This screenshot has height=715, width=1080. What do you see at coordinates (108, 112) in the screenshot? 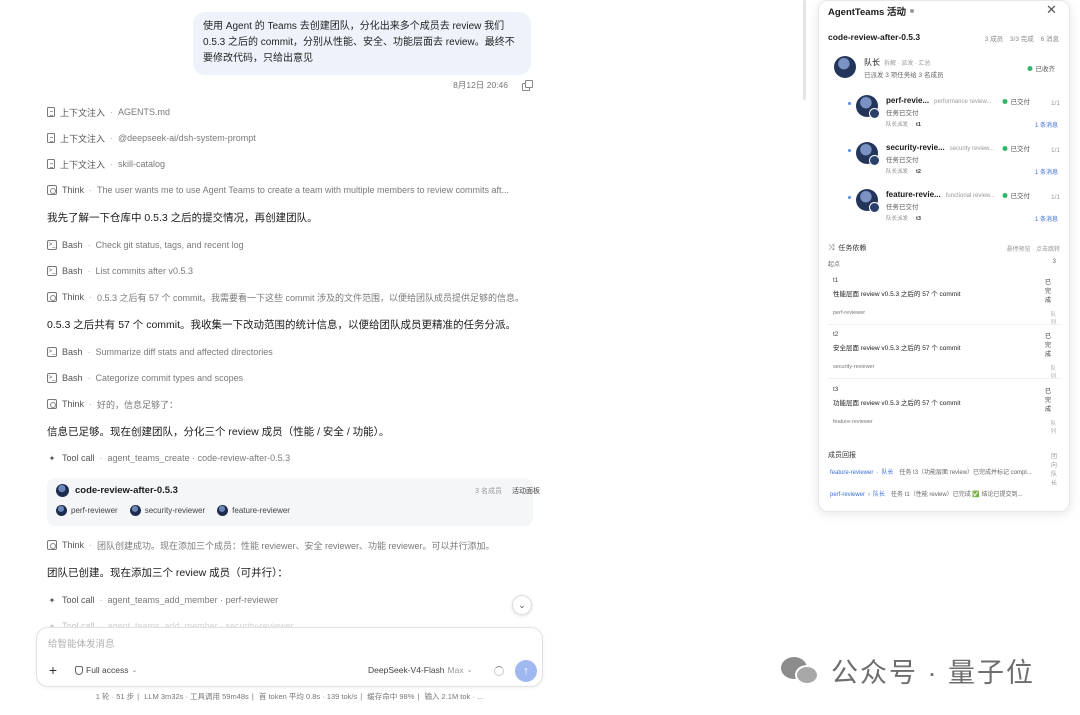
I see `step-context: 上下文注入 · AGENTS.md` at bounding box center [108, 112].